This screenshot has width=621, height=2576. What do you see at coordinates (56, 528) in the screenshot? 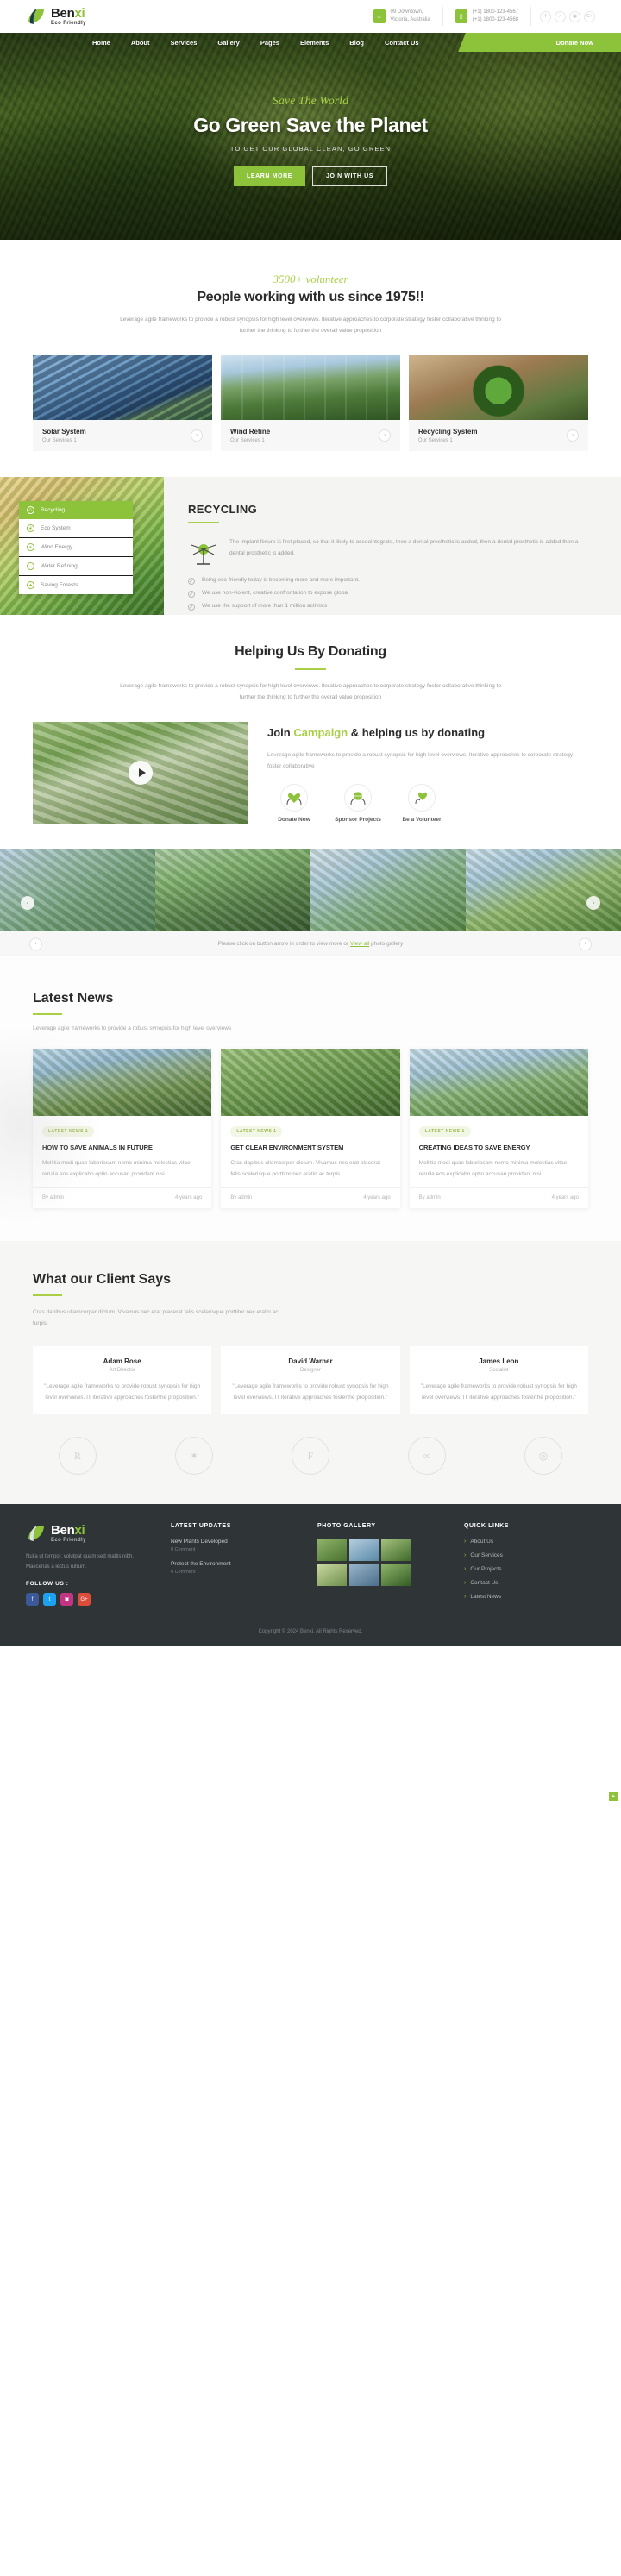
I see `tab-label: Eco System` at bounding box center [56, 528].